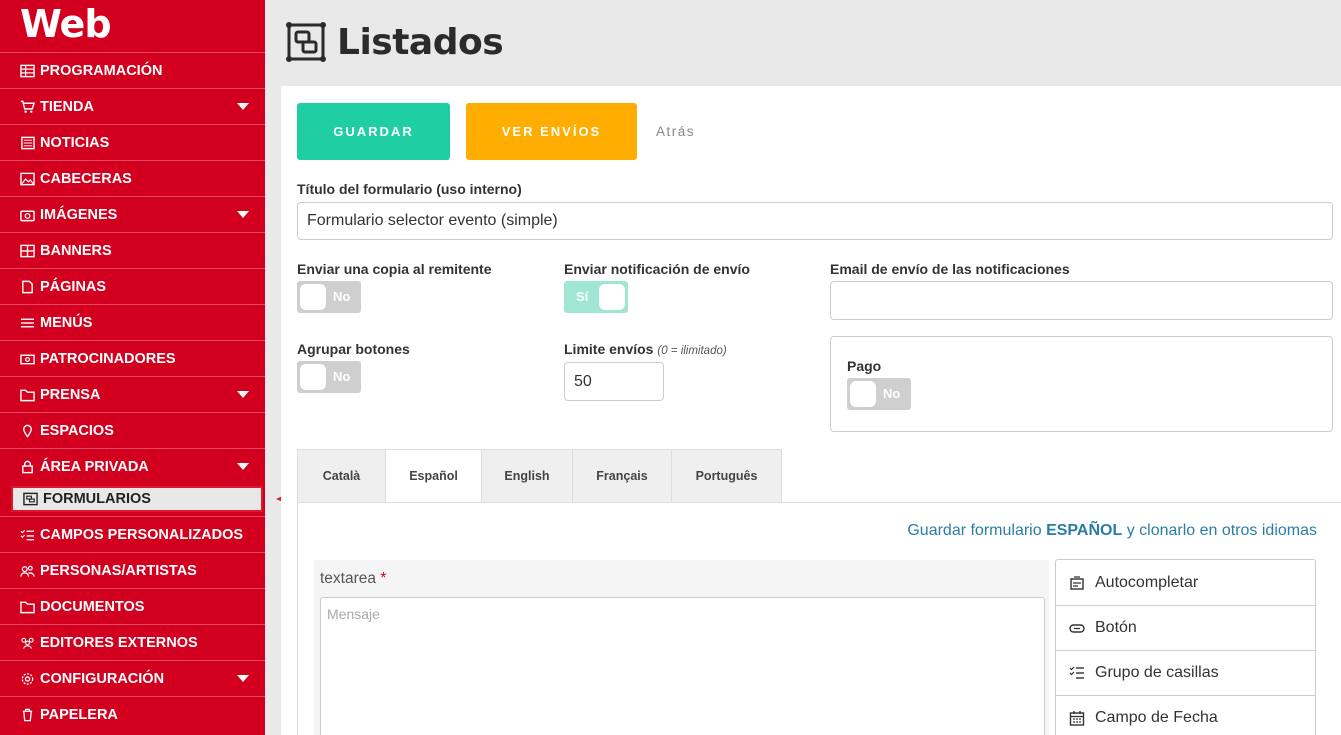 The image size is (1341, 735). Describe the element at coordinates (950, 269) in the screenshot. I see `email-label: Email de envío de las notificaciones` at that location.